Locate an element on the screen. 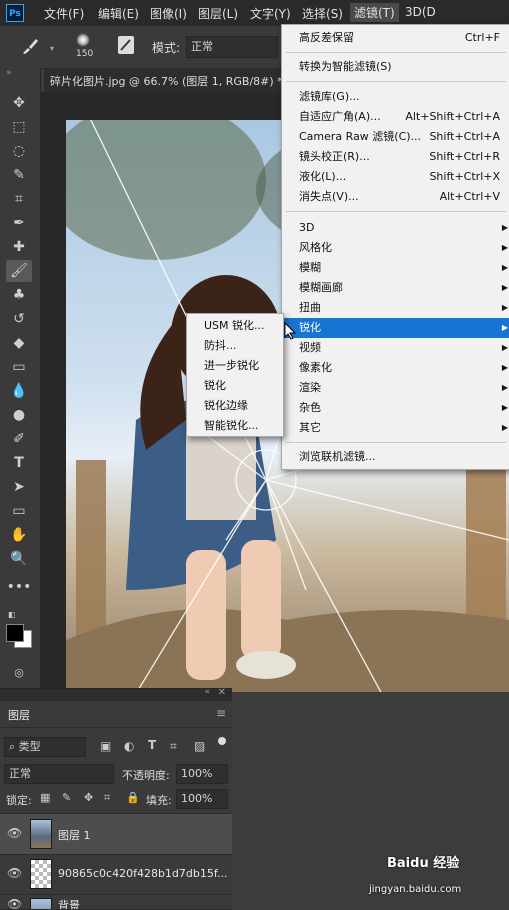 The width and height of the screenshot is (509, 910). quick-mask-icon: ◎ is located at coordinates (19, 673).